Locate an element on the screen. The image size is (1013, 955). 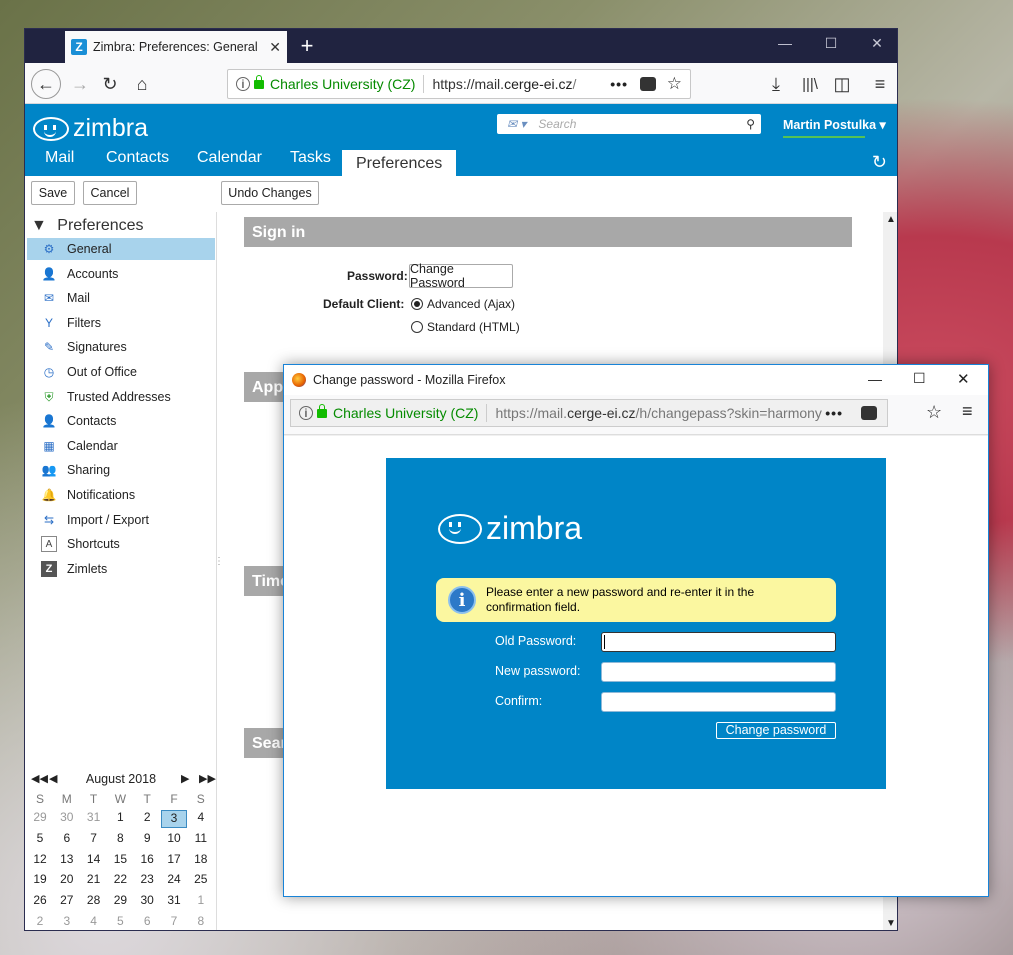
sidebar-item-filters: Y Filters is located at coordinates (121, 323).